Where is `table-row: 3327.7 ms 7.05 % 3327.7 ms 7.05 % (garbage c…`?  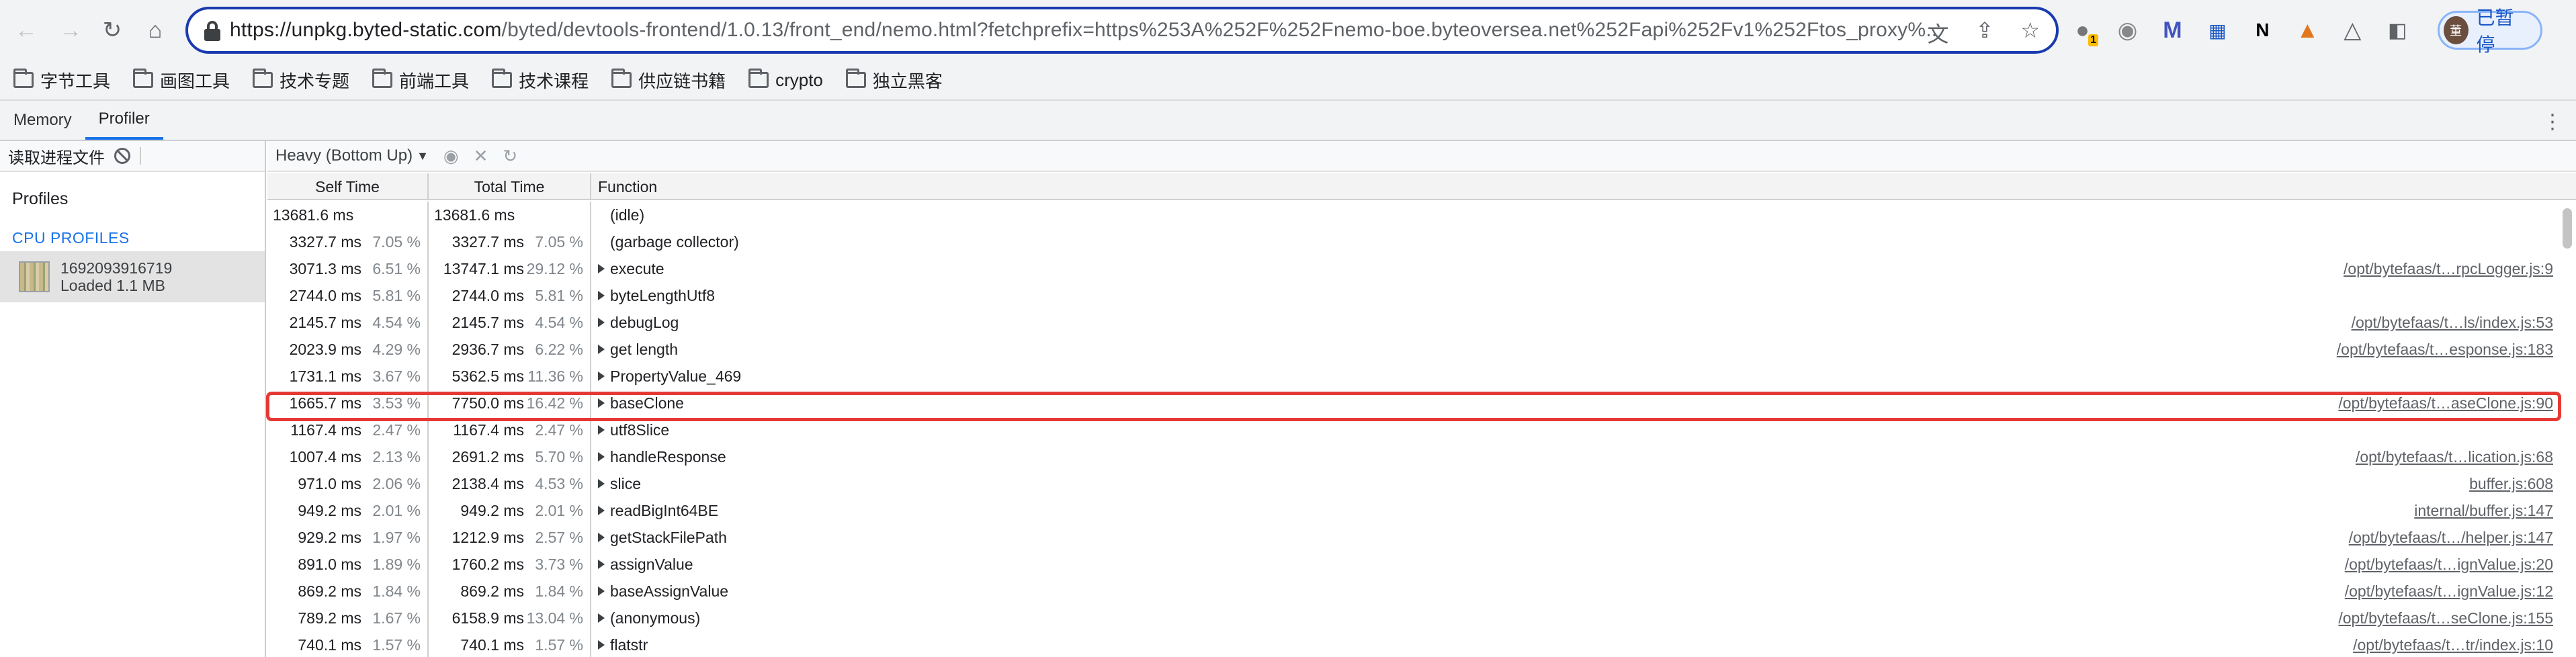 table-row: 3327.7 ms 7.05 % 3327.7 ms 7.05 % (garbage c… is located at coordinates (1421, 241).